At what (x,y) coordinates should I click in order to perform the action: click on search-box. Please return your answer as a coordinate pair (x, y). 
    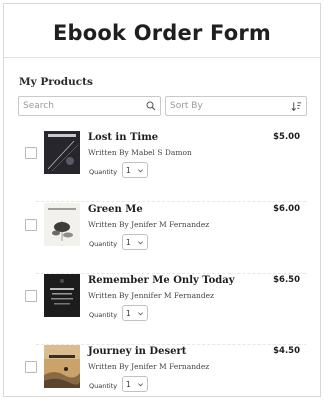
    Looking at the image, I should click on (89, 106).